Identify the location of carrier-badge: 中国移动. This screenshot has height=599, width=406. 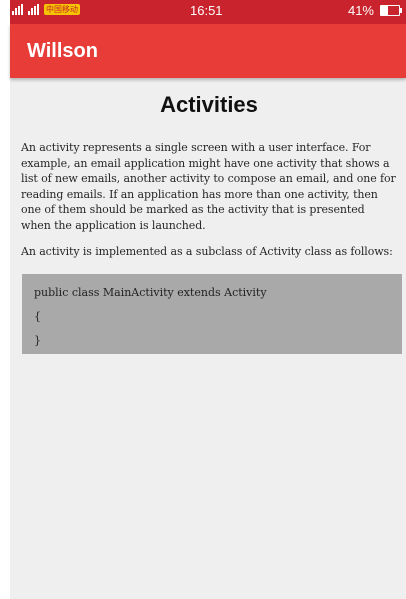
(62, 9).